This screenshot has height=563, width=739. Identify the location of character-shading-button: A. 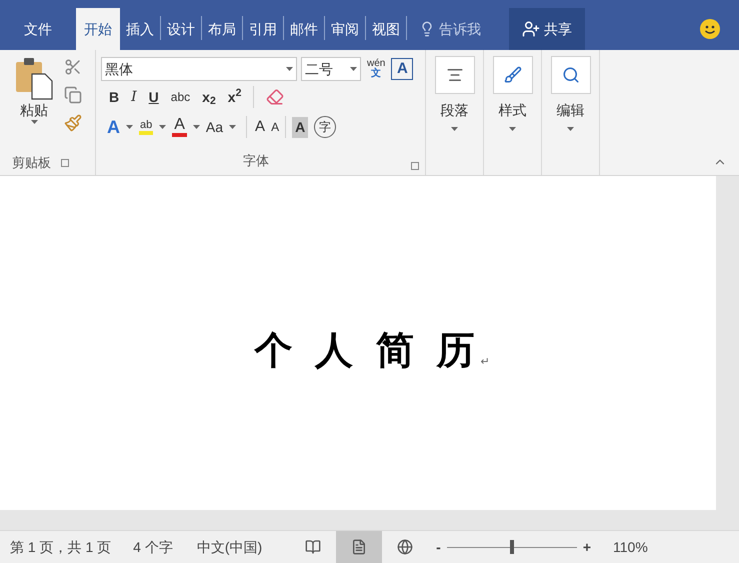
(300, 127).